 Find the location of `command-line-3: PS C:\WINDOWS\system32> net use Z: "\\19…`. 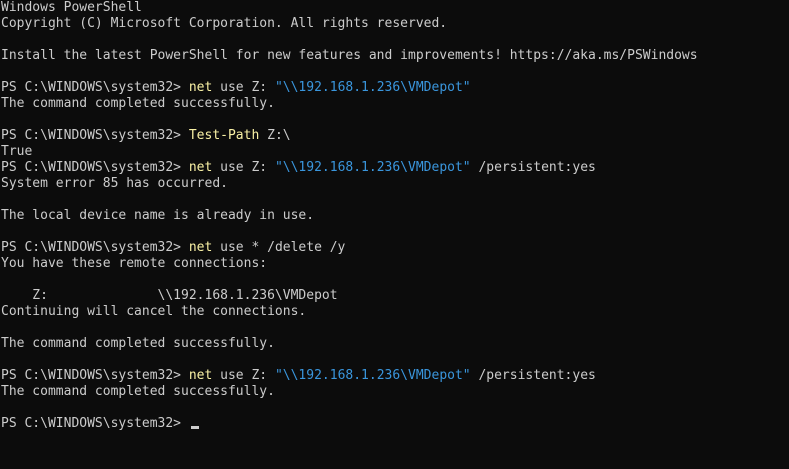

command-line-3: PS C:\WINDOWS\system32> net use Z: "\\19… is located at coordinates (394, 168).